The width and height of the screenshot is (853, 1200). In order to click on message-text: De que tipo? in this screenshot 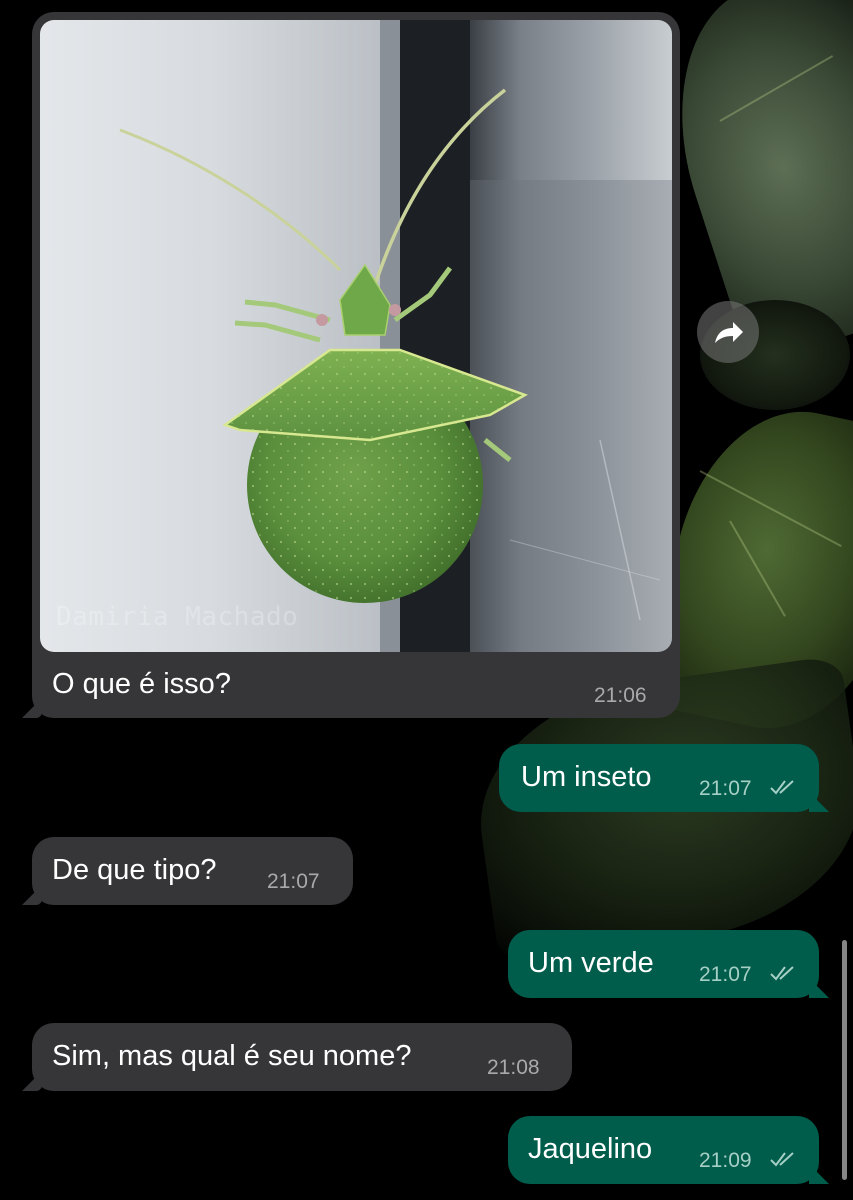, I will do `click(134, 870)`.